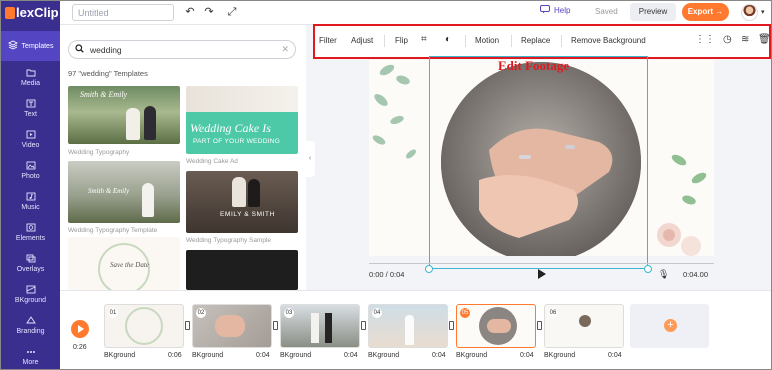 This screenshot has width=772, height=370. I want to click on adjust-button: Adjust, so click(362, 40).